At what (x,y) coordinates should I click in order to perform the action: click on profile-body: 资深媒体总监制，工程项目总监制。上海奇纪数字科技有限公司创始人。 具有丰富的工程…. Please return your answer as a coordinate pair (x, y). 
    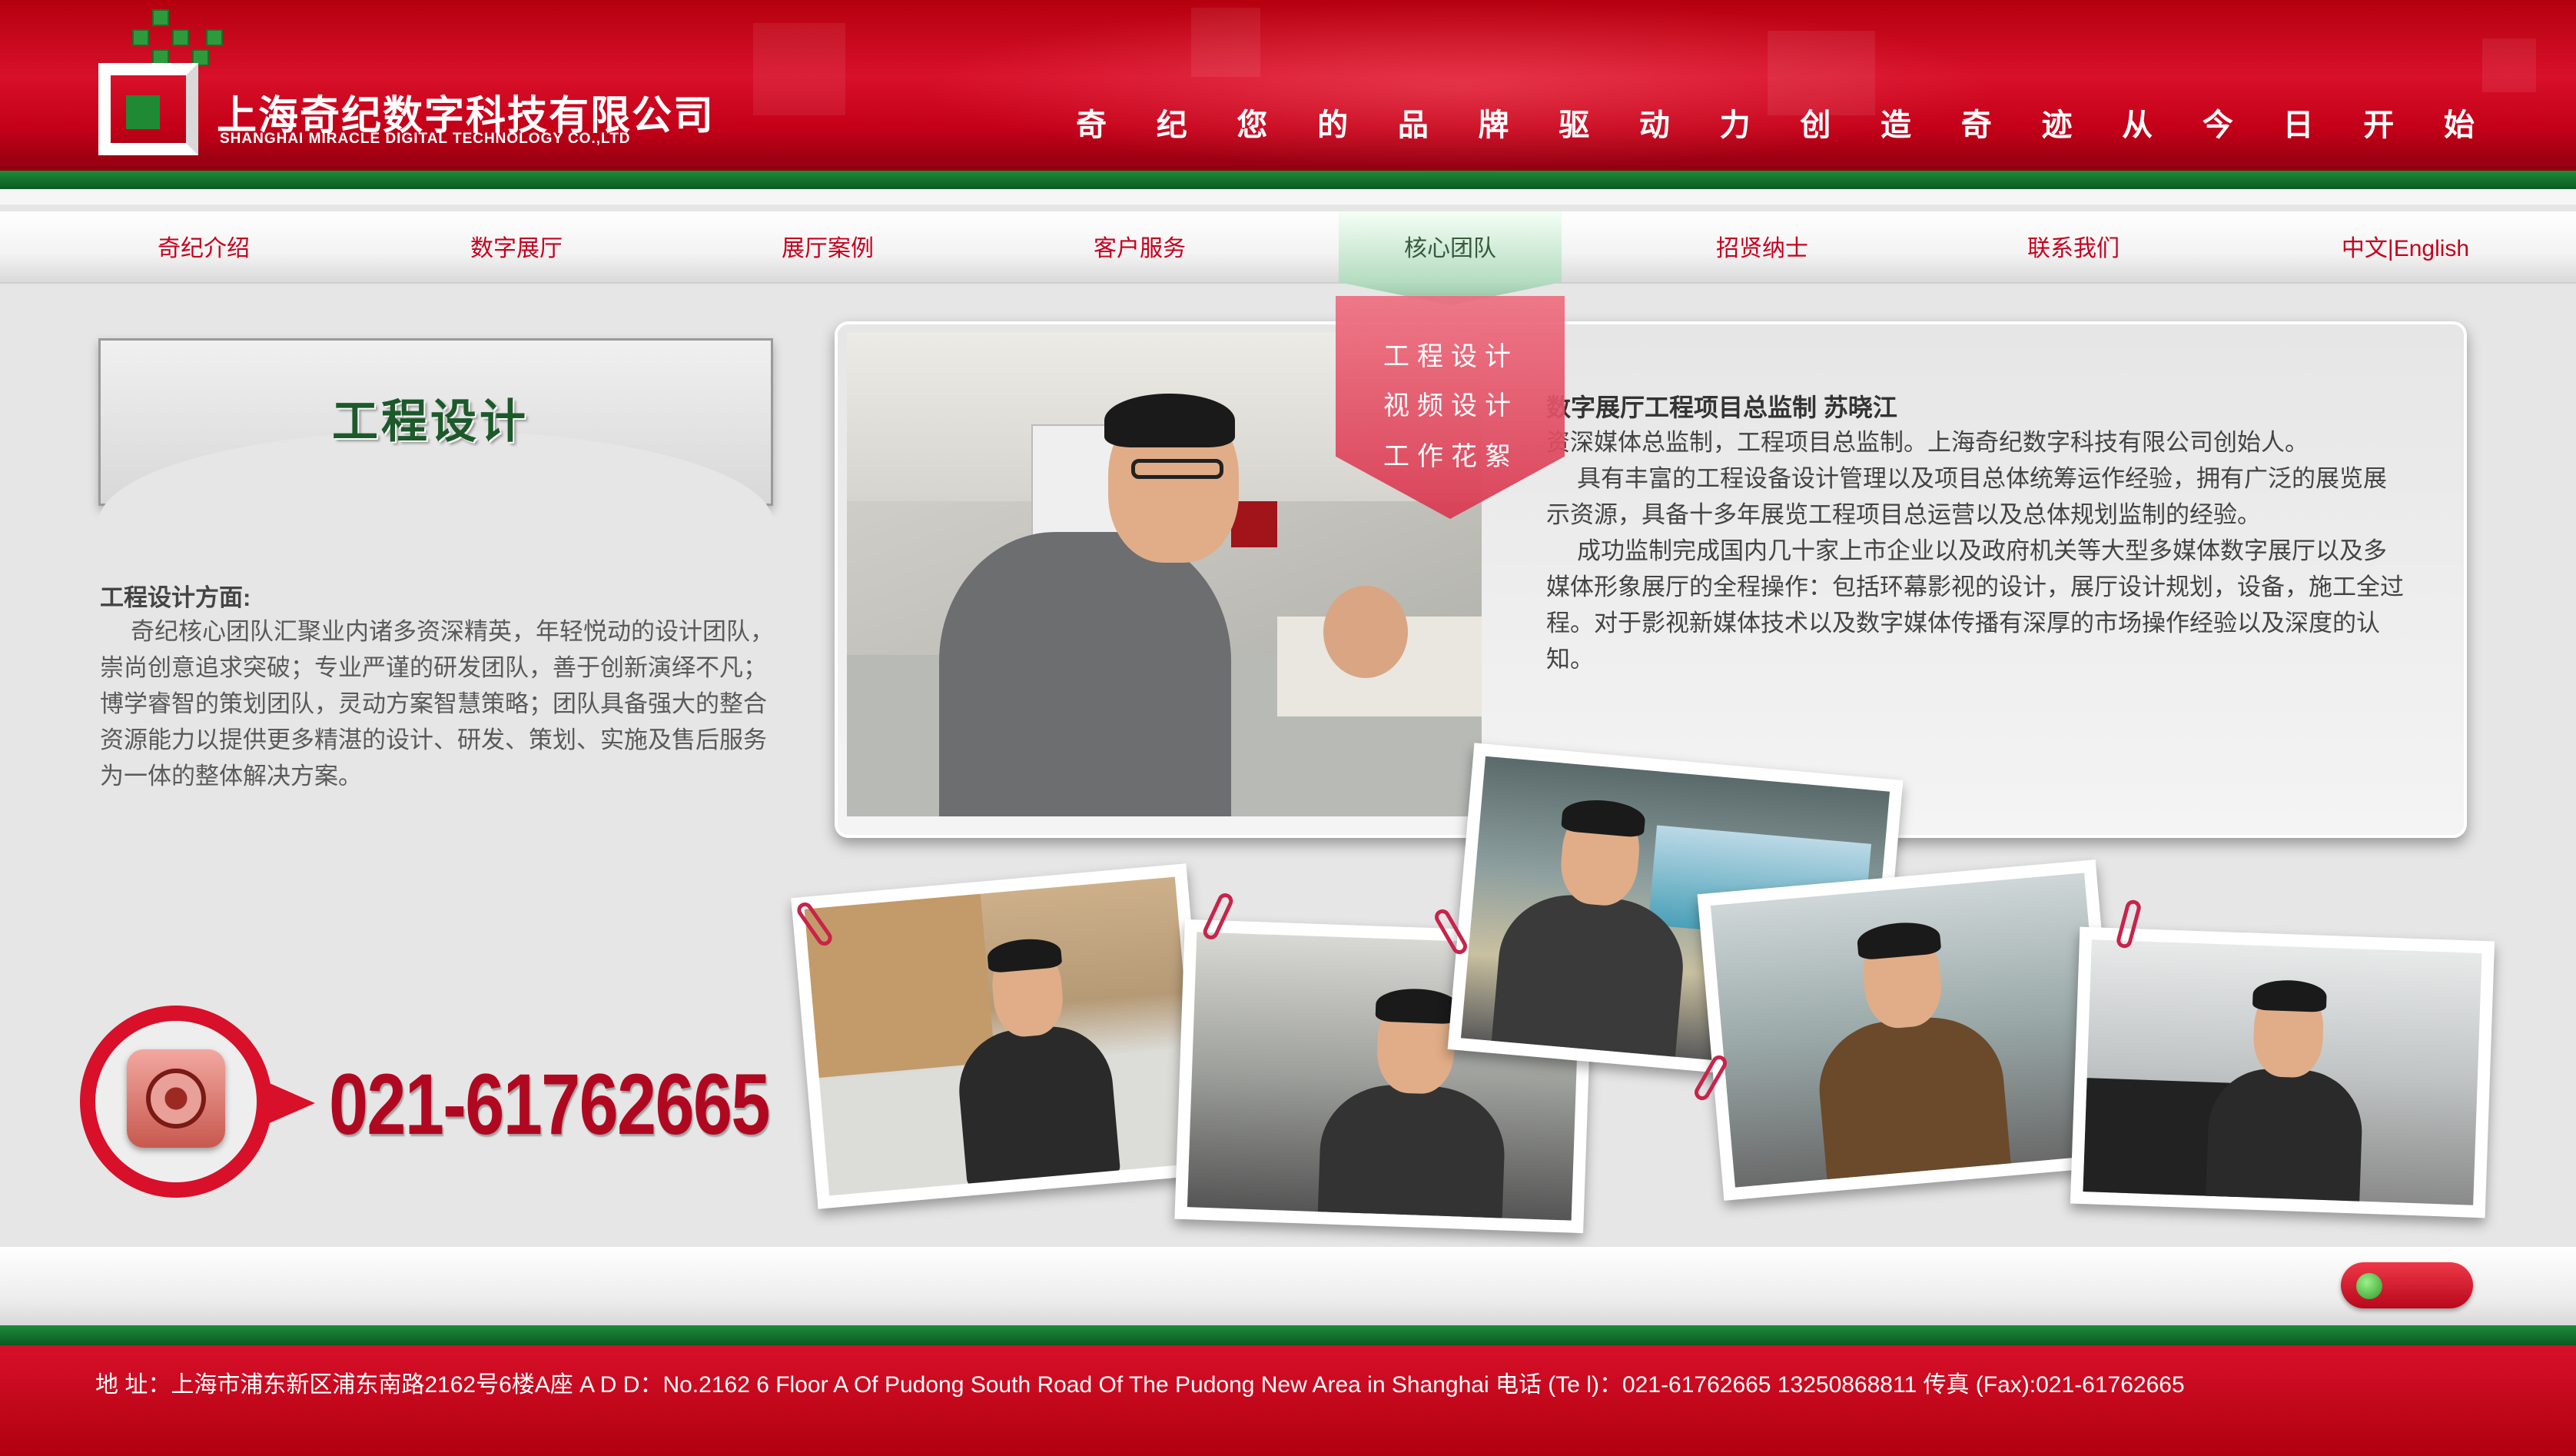
    Looking at the image, I should click on (1976, 550).